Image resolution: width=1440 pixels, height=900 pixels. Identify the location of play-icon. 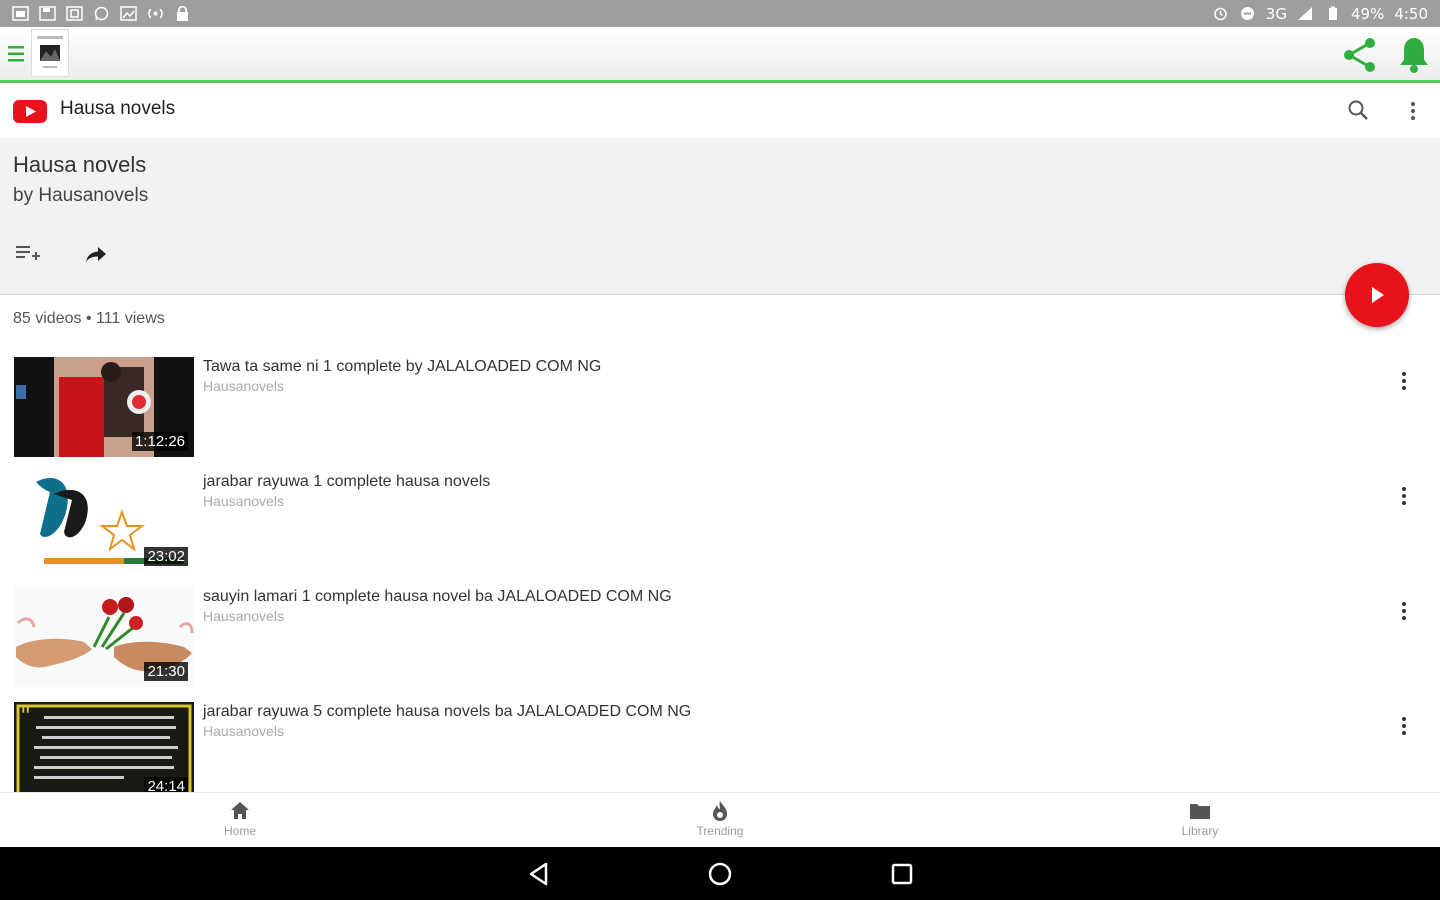
(1378, 295).